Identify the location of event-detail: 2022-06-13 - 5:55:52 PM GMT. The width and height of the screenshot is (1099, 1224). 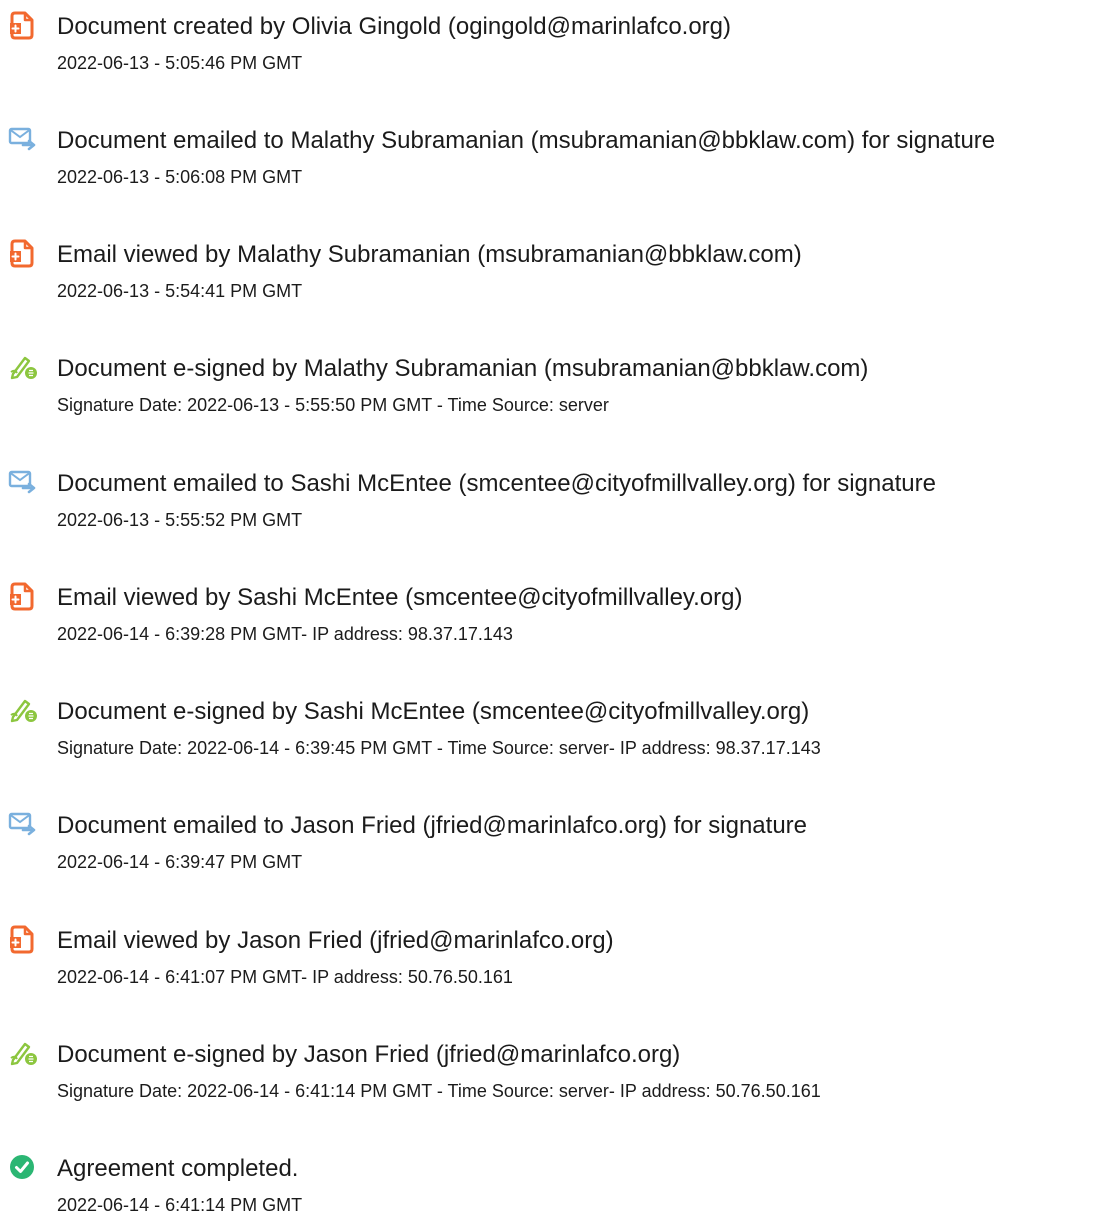
(180, 520).